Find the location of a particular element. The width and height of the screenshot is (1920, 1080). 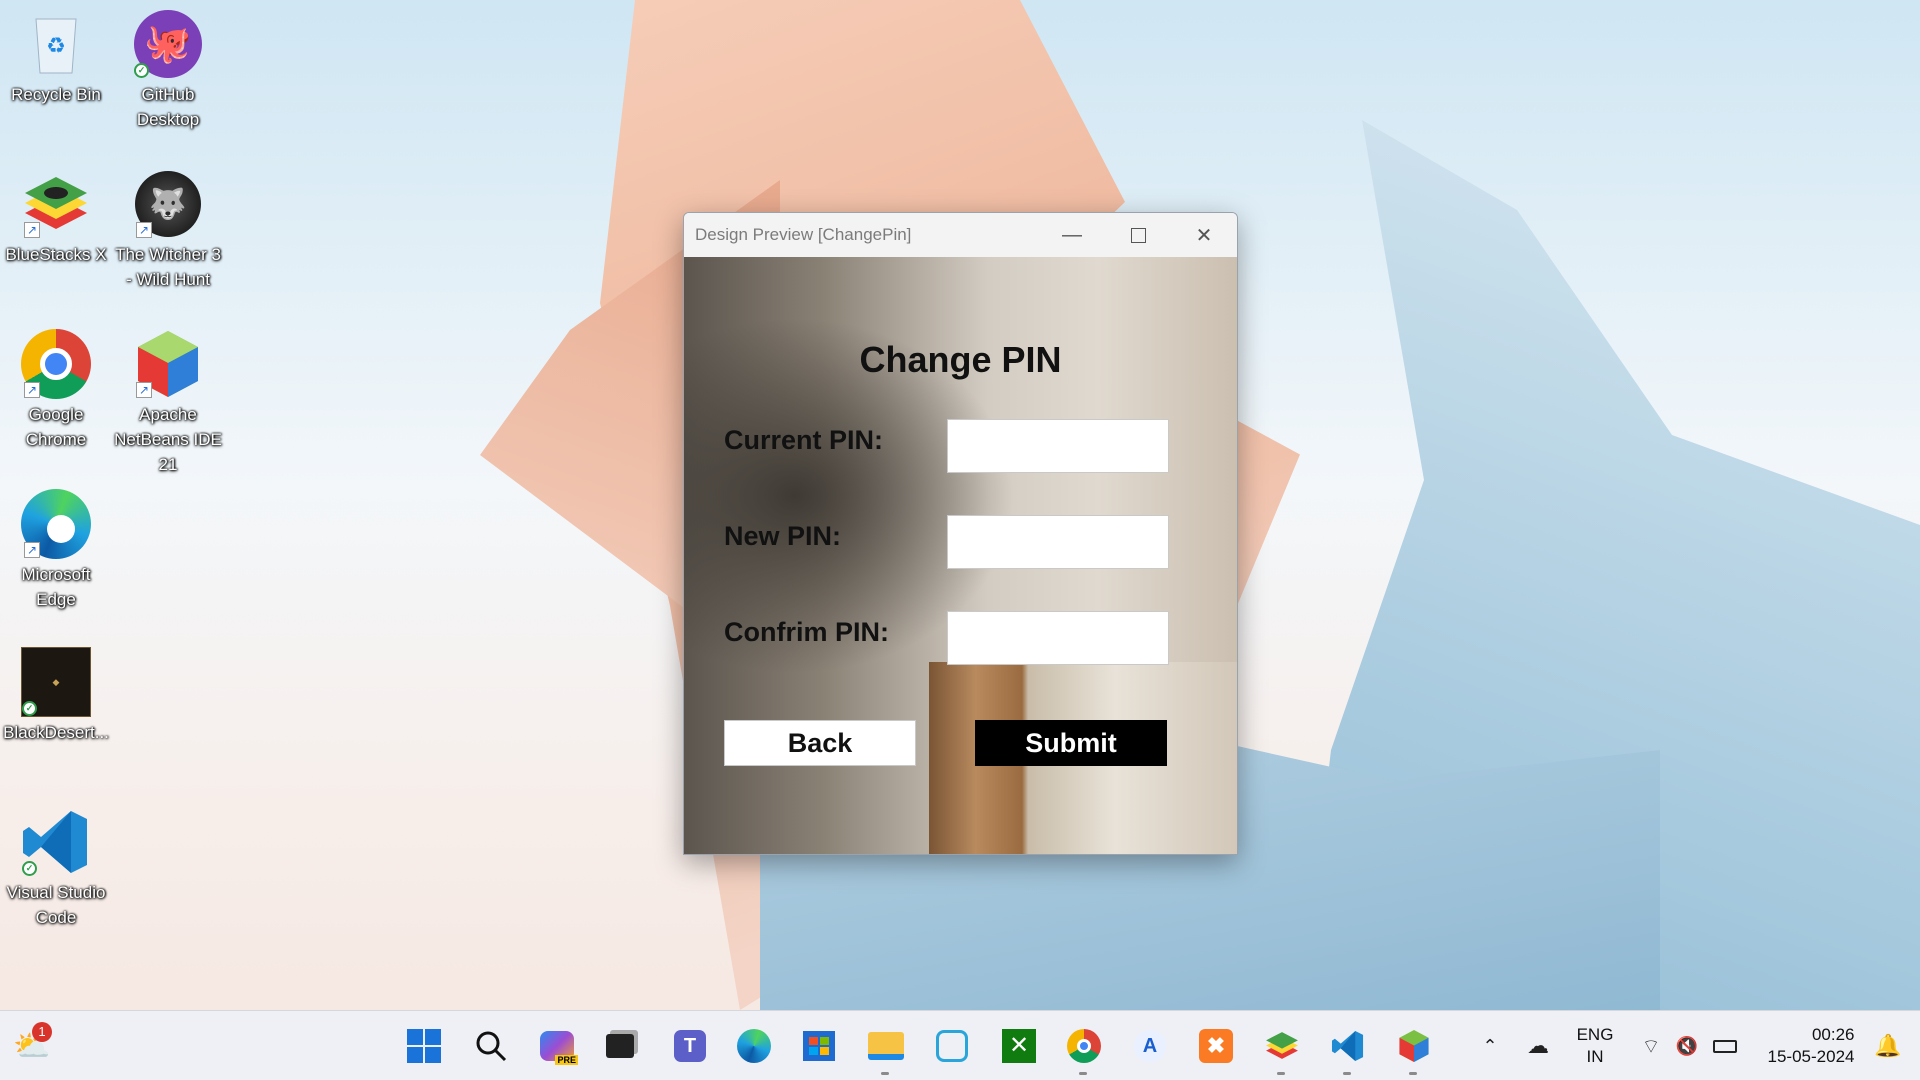

copilot-button: PRE is located at coordinates (557, 1046).